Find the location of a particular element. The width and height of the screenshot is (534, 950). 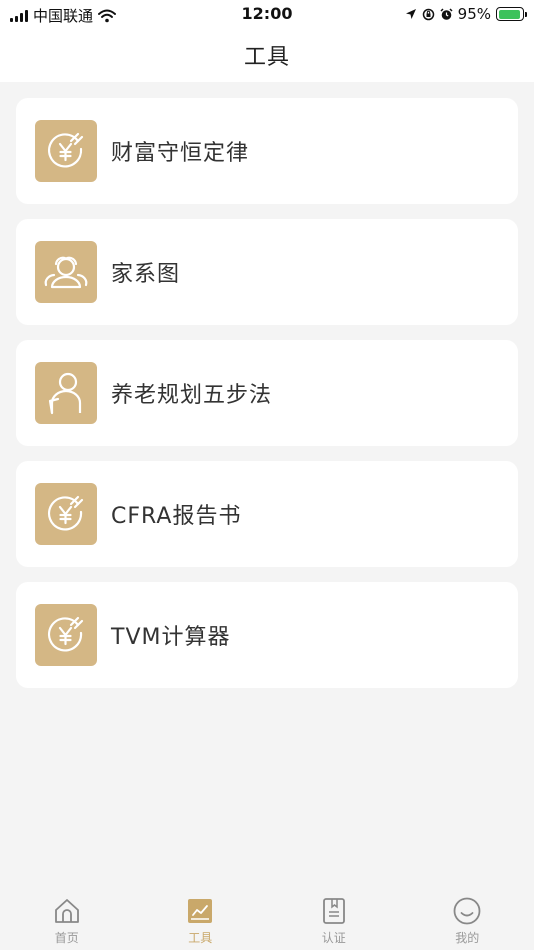

elderly-person-icon is located at coordinates (65, 393).